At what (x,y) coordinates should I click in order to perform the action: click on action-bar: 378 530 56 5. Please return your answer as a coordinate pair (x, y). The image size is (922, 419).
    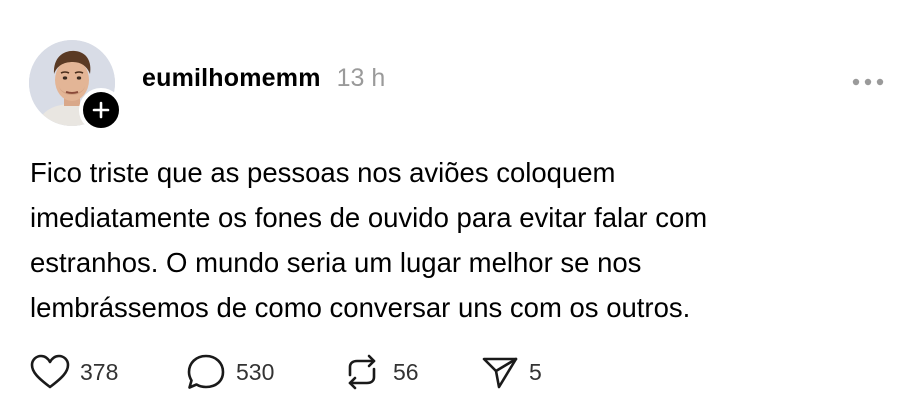
    Looking at the image, I should click on (295, 372).